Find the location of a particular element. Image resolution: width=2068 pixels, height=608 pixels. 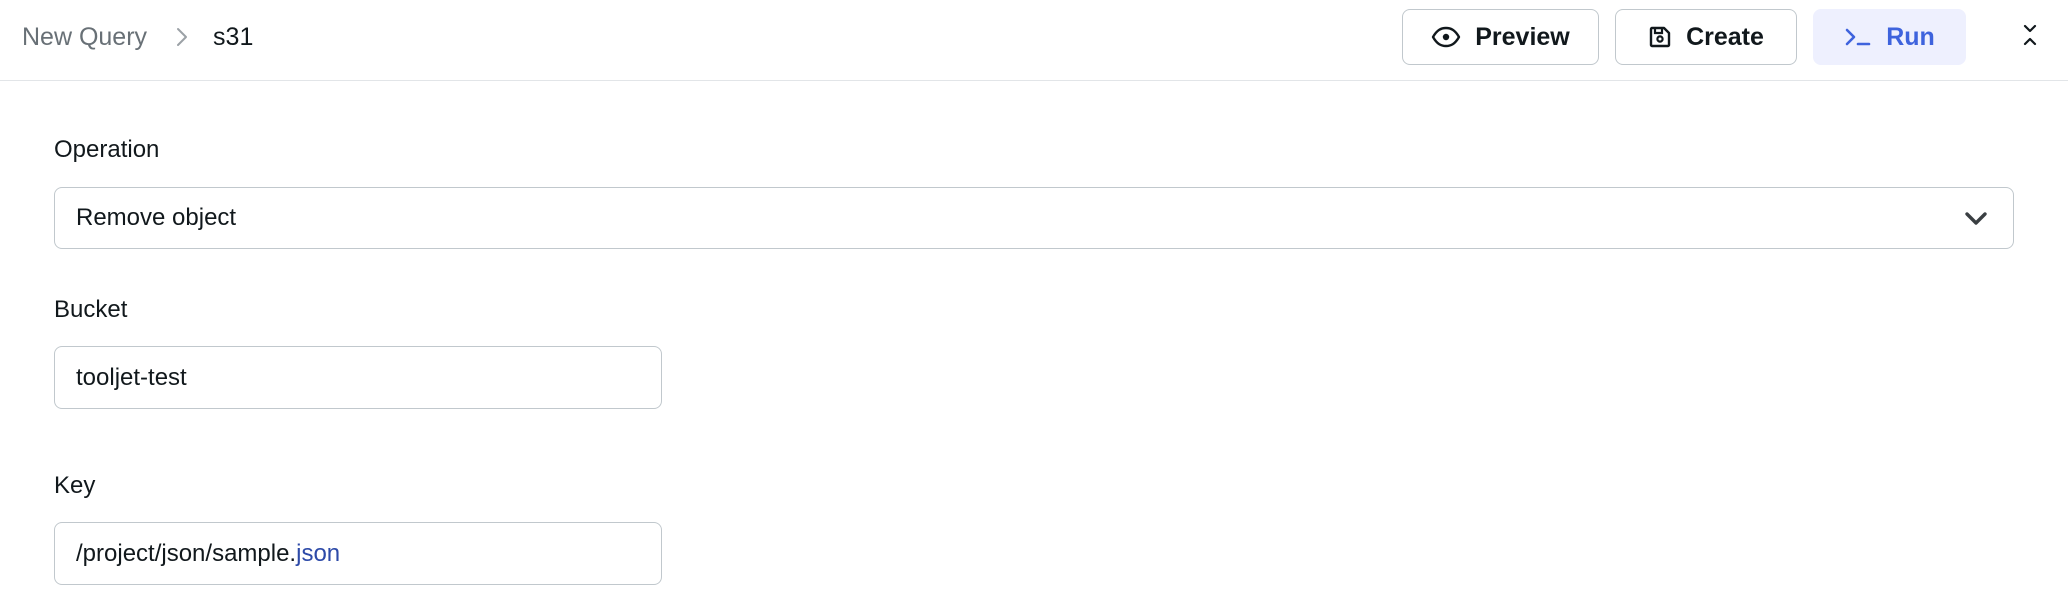

key-input: /project/json/sample. json is located at coordinates (358, 553).